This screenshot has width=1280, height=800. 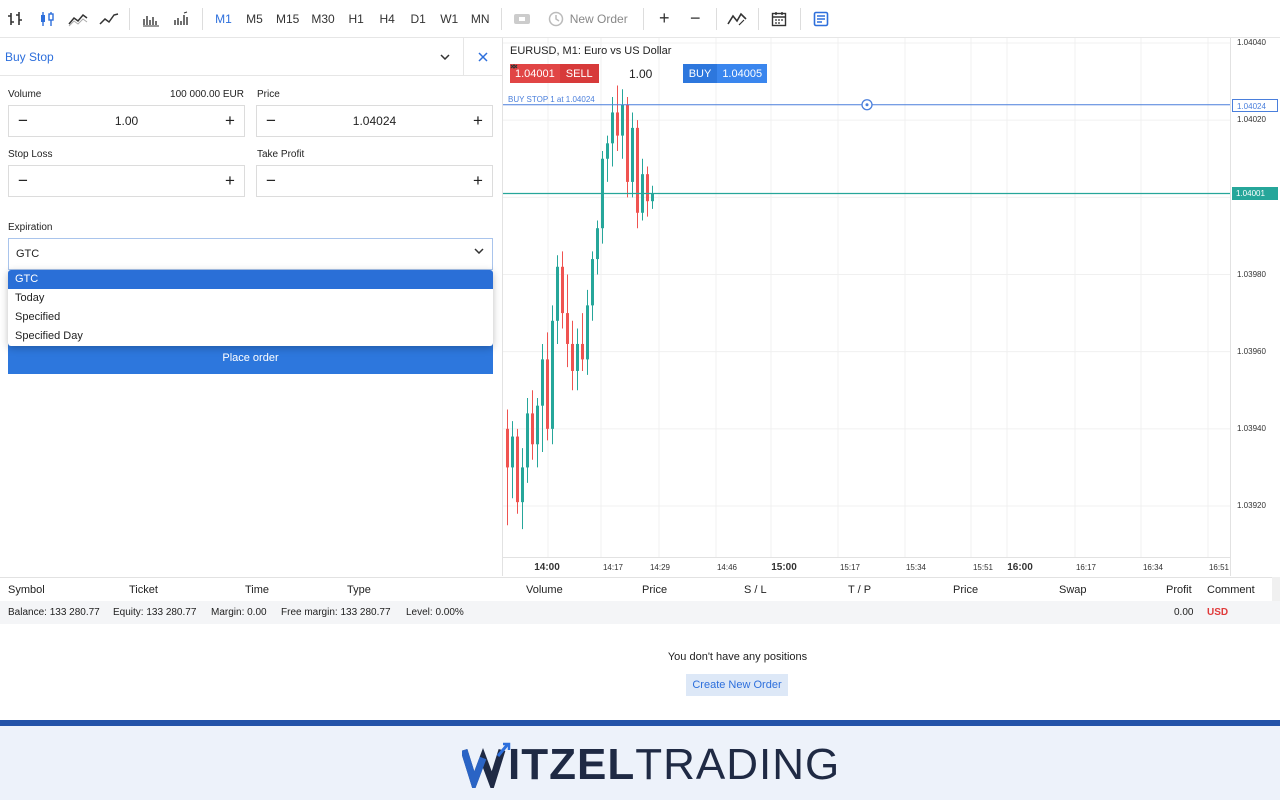 What do you see at coordinates (695, 19) in the screenshot?
I see `zoom-out-button: −` at bounding box center [695, 19].